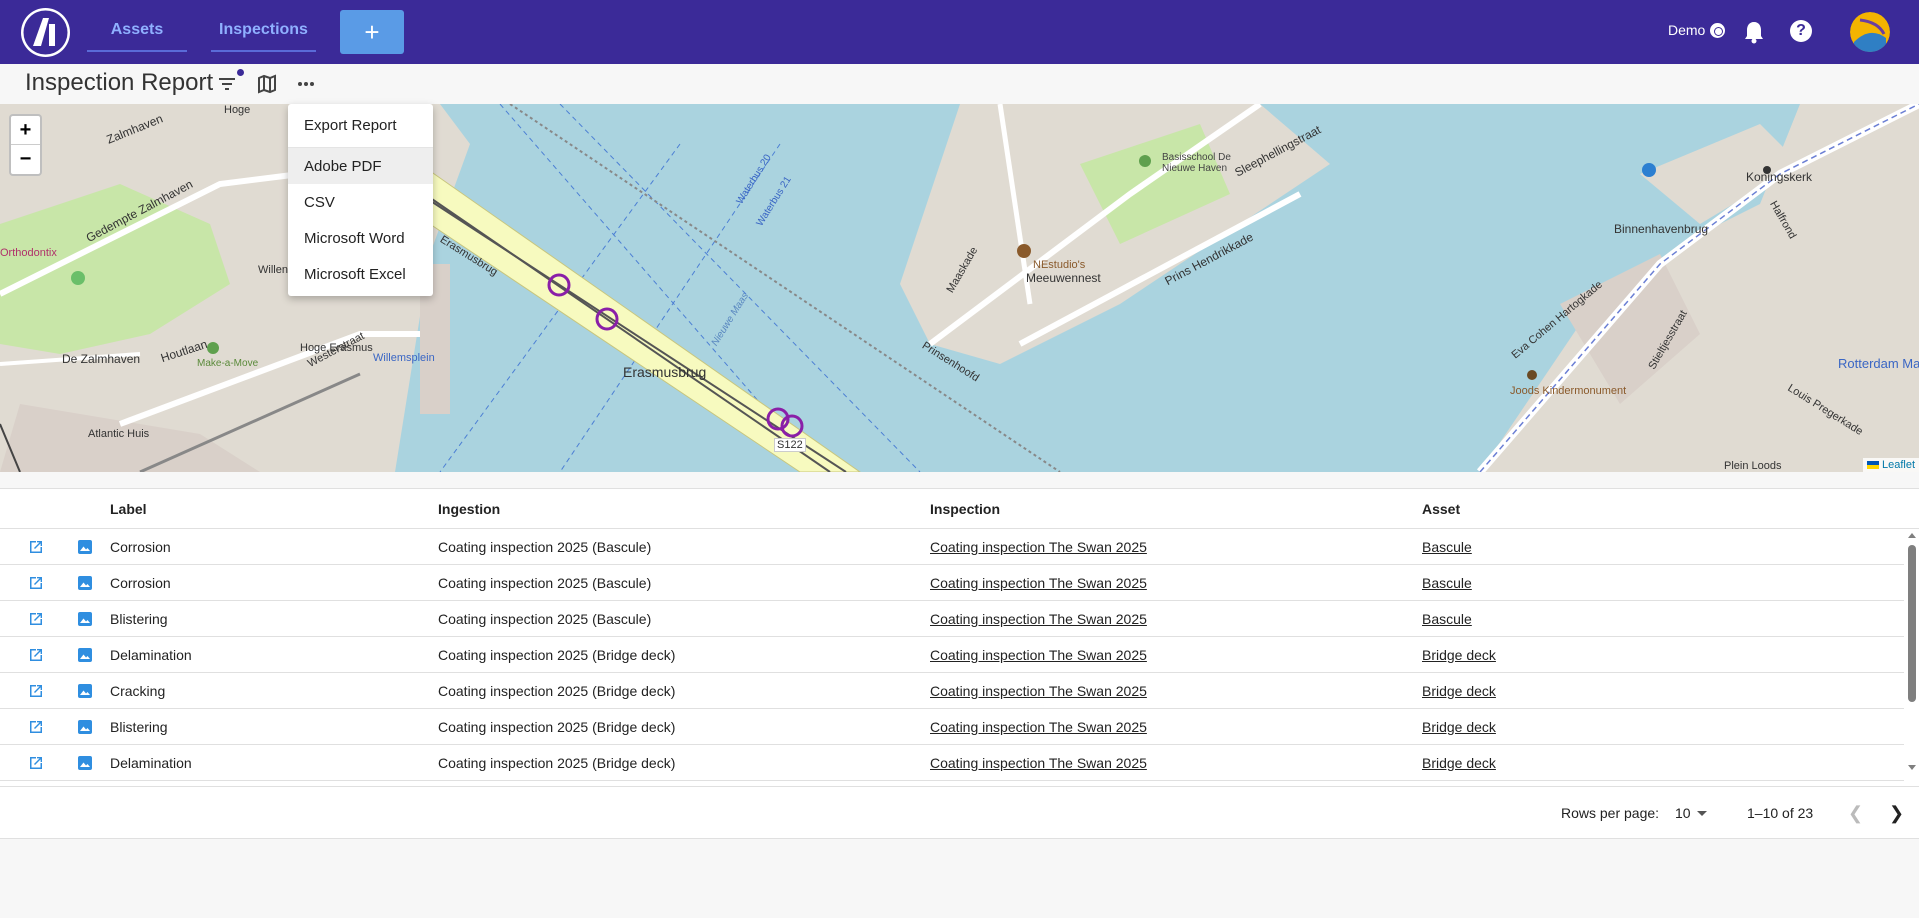 The height and width of the screenshot is (918, 1919). What do you see at coordinates (790, 445) in the screenshot?
I see `map-label: S122` at bounding box center [790, 445].